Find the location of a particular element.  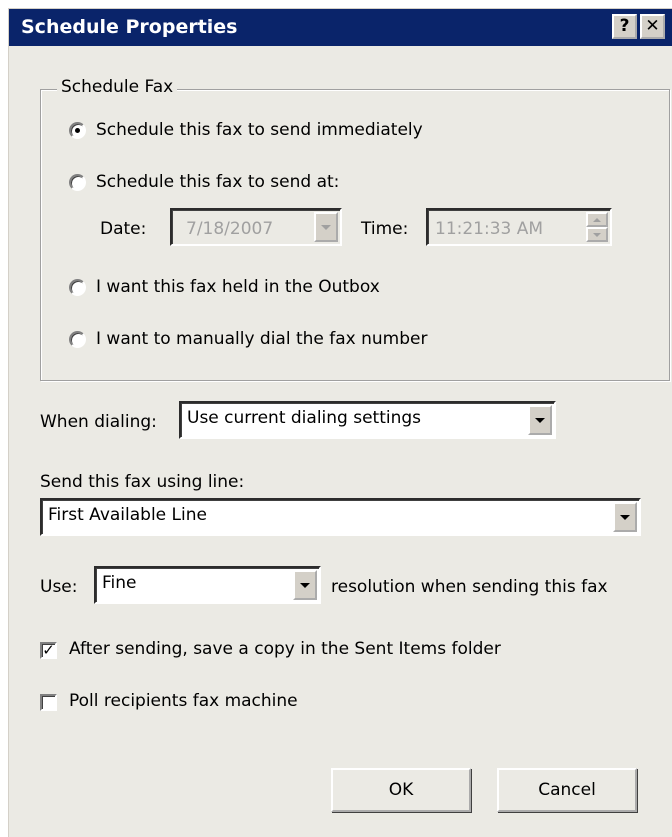

send-line-label: Send this fax using line: is located at coordinates (142, 482).